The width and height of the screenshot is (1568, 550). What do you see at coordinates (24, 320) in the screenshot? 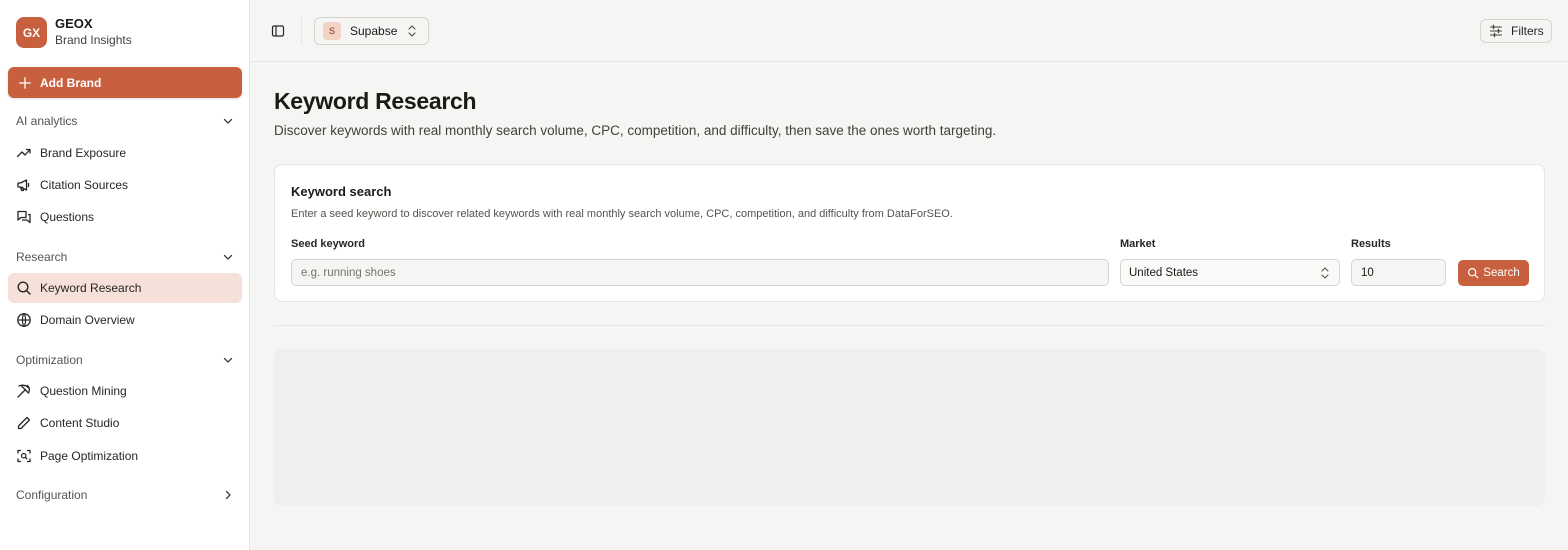
I see `globe-icon` at bounding box center [24, 320].